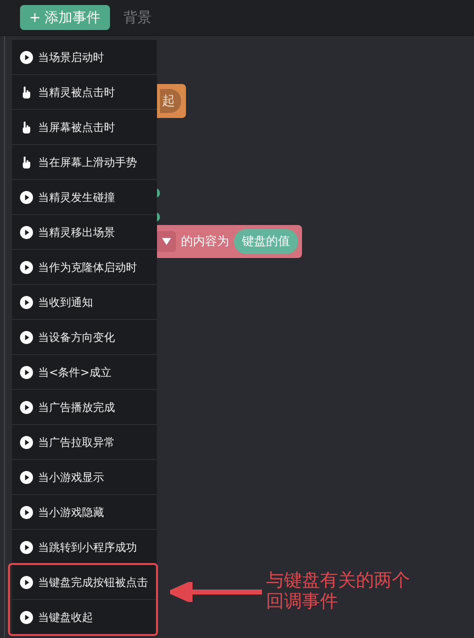 The width and height of the screenshot is (474, 638). I want to click on tab: 背景, so click(138, 17).